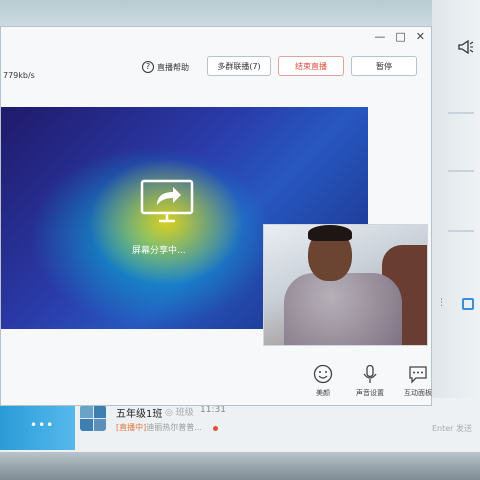 The width and height of the screenshot is (480, 480). Describe the element at coordinates (139, 412) in the screenshot. I see `chat-group-name: 五年级1班` at that location.